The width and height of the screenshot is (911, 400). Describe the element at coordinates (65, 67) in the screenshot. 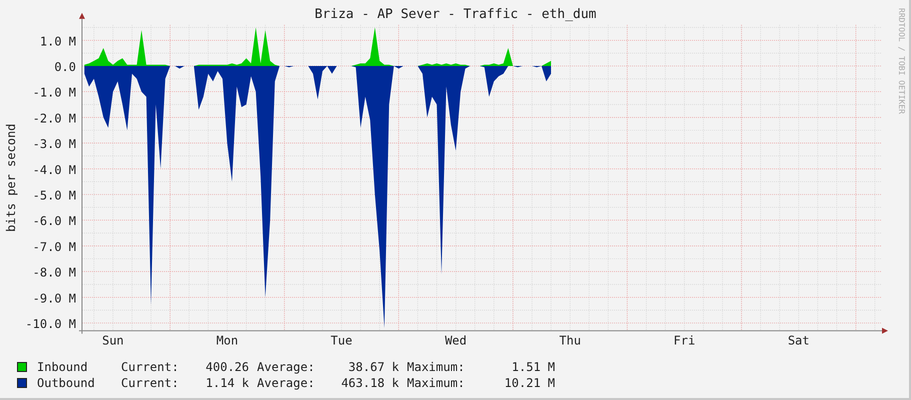

I see `y-tick-label: 0.0` at that location.